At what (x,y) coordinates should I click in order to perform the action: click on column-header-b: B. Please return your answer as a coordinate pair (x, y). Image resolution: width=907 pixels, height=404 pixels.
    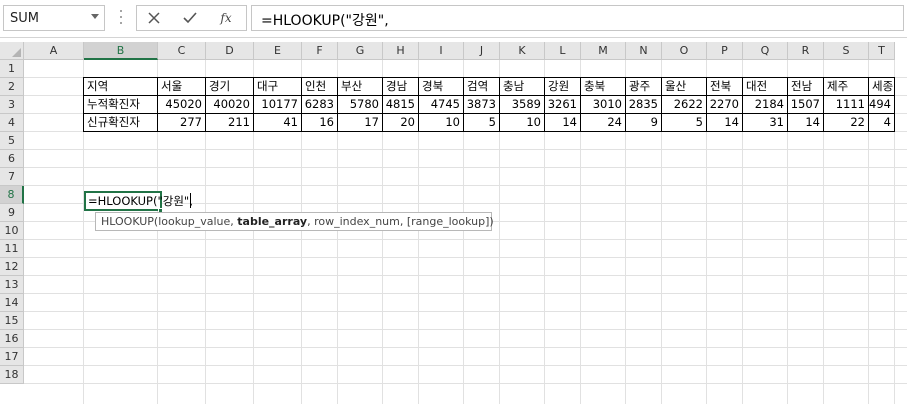
    Looking at the image, I should click on (121, 51).